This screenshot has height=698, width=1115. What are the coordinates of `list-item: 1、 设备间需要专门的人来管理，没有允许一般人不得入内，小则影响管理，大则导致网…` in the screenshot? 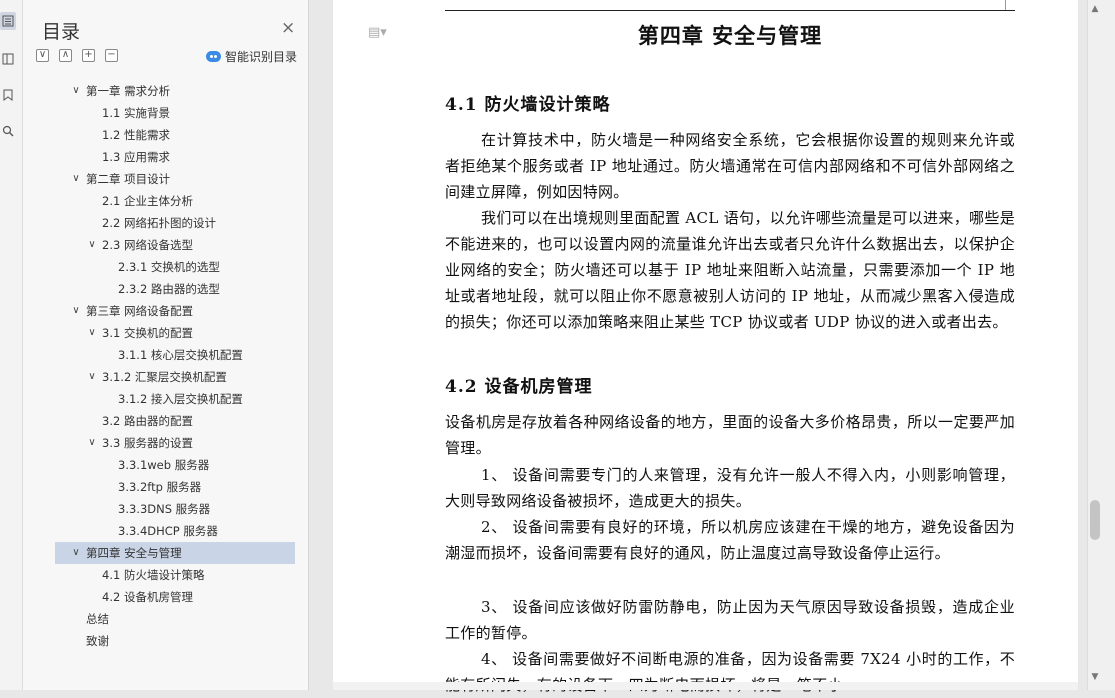 It's located at (730, 488).